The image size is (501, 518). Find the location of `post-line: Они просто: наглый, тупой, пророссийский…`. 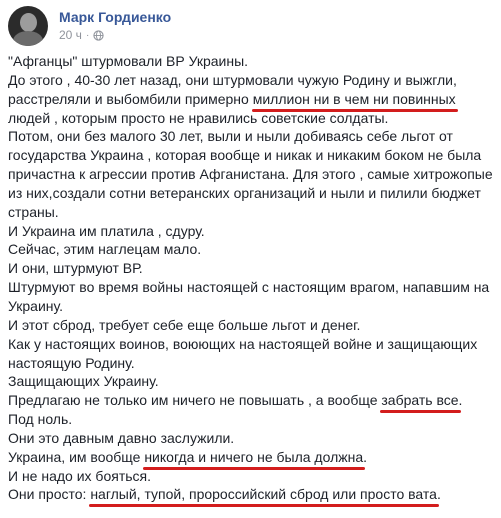

post-line: Они просто: наглый, тупой, пророссийский… is located at coordinates (252, 496).